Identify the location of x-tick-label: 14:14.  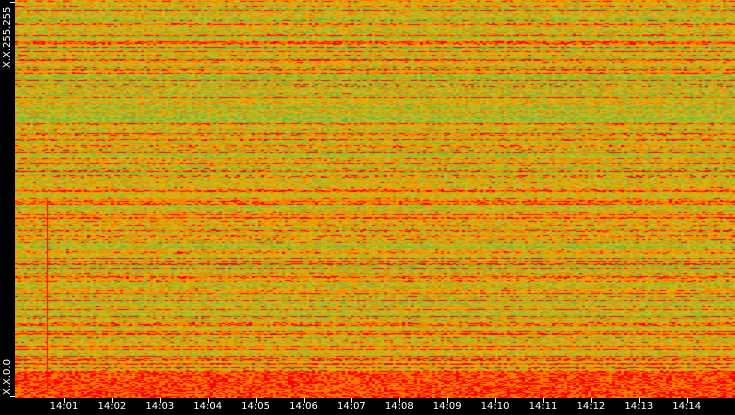
(687, 406).